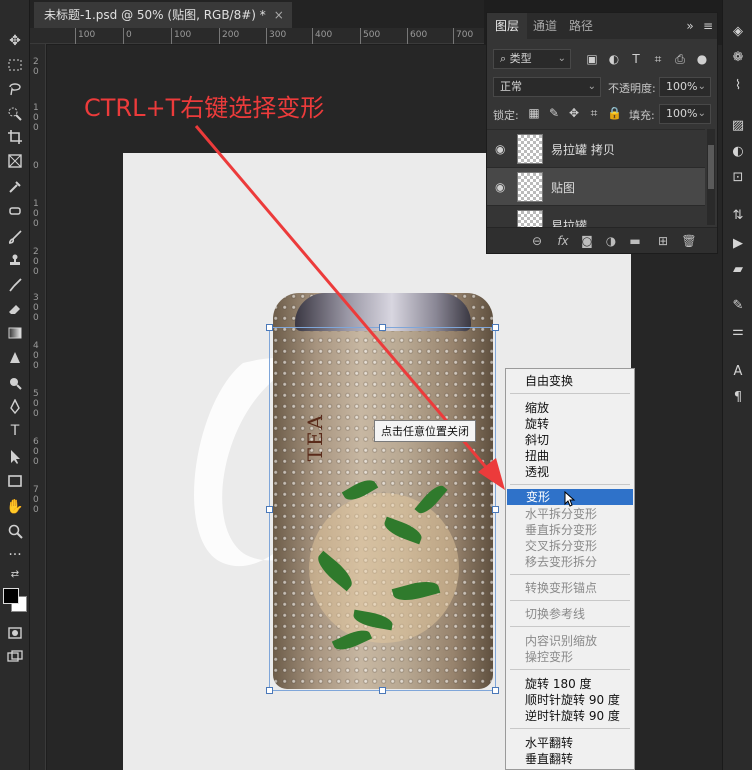  Describe the element at coordinates (570, 456) in the screenshot. I see `menu-item-distort: 扭曲` at that location.